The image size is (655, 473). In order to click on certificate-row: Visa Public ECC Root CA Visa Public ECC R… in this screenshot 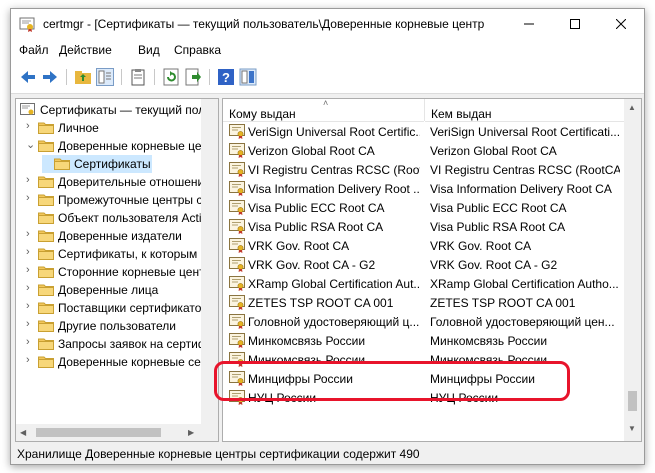, I will do `click(423, 207)`.